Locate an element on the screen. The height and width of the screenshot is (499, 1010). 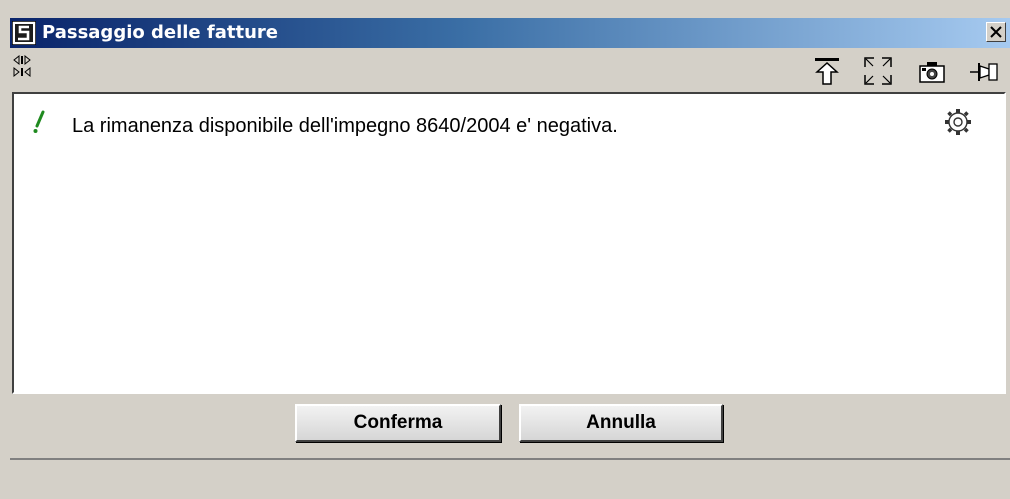
exclamation-mark-icon is located at coordinates (39, 121).